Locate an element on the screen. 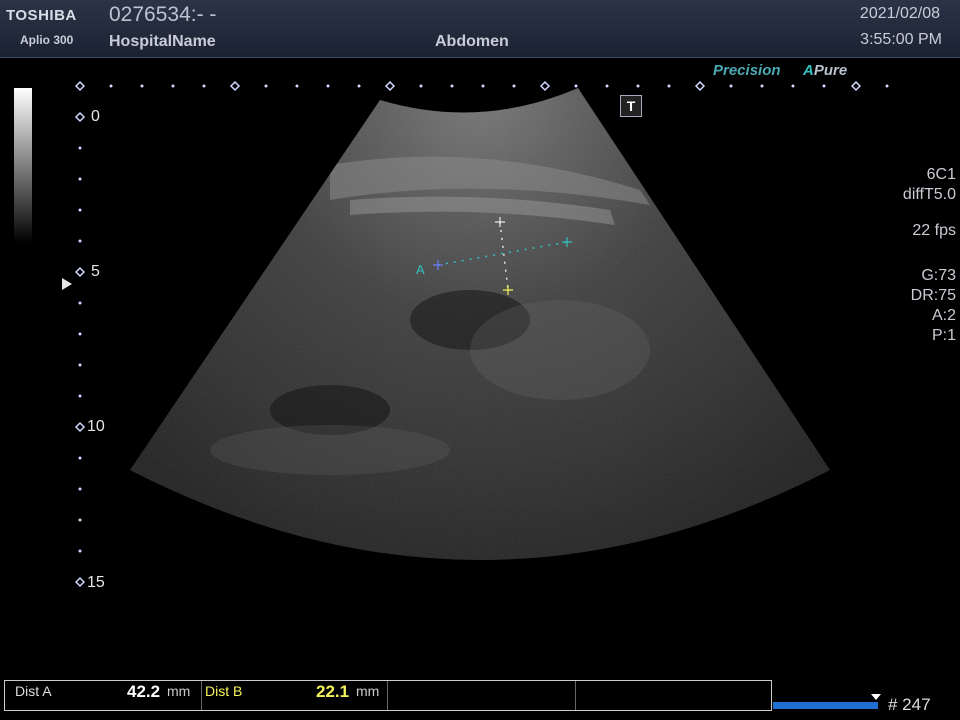 The width and height of the screenshot is (960, 720). depth-scale is located at coordinates (80, 349).